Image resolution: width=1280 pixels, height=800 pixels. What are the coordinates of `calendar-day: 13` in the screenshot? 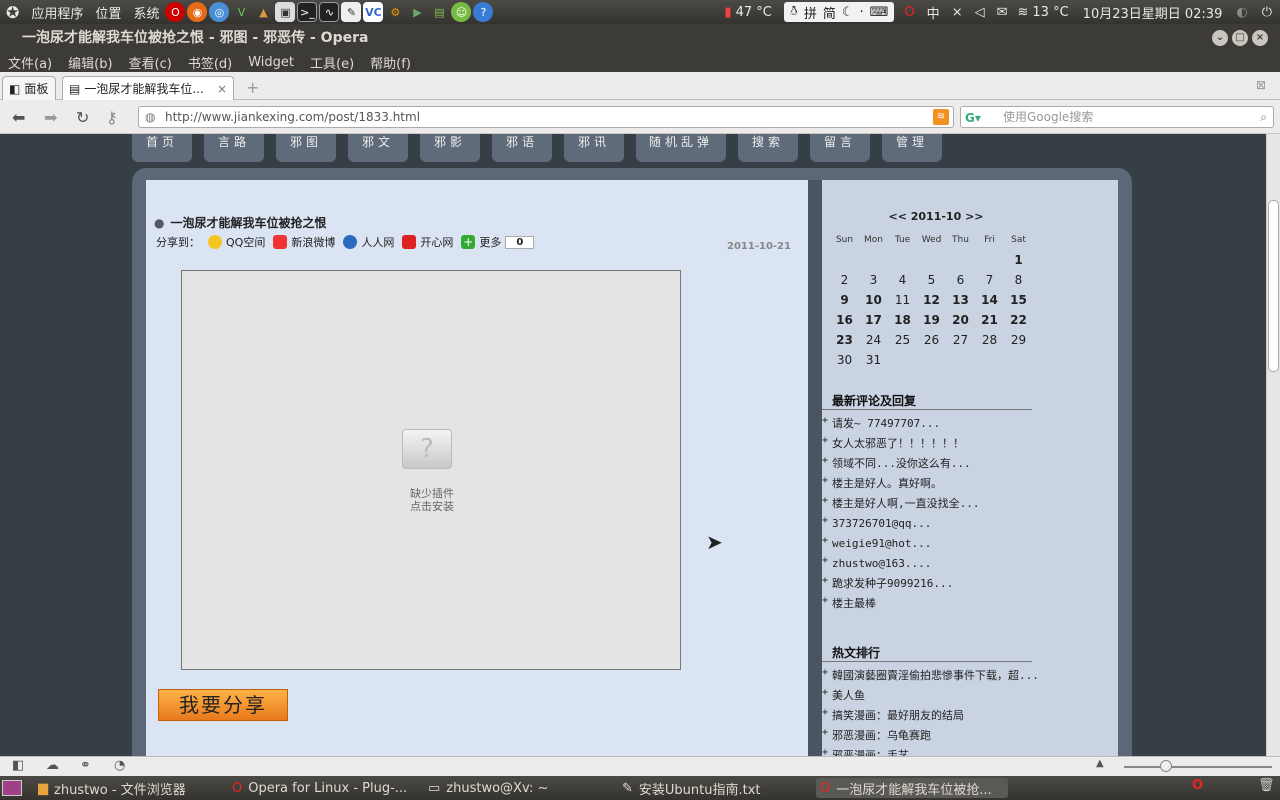 It's located at (960, 300).